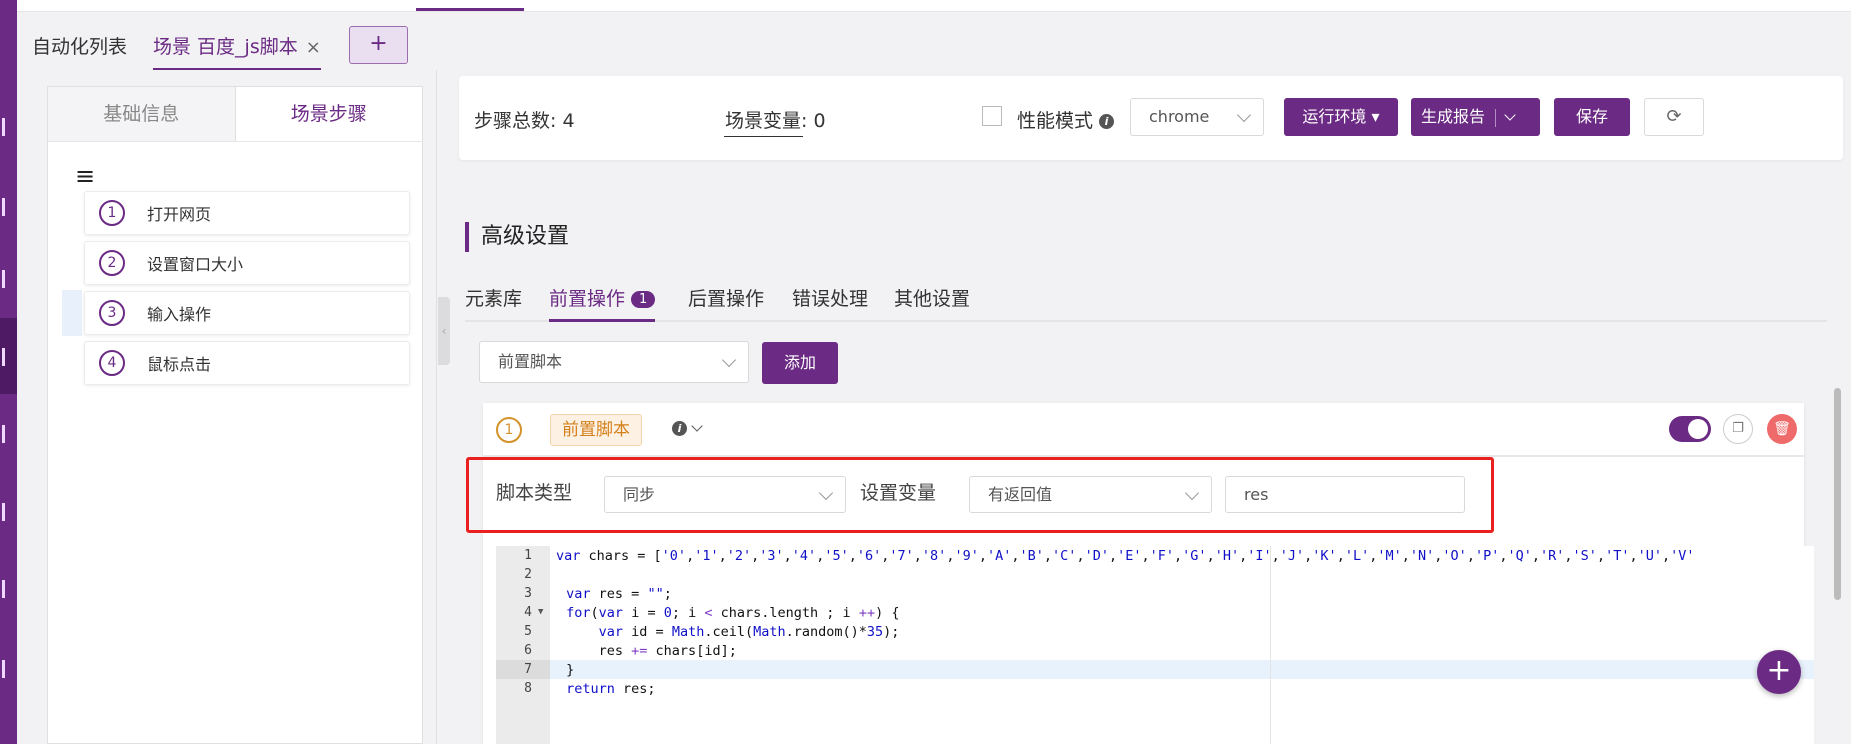 This screenshot has width=1851, height=744. I want to click on code-line: res += chars[id];, so click(647, 651).